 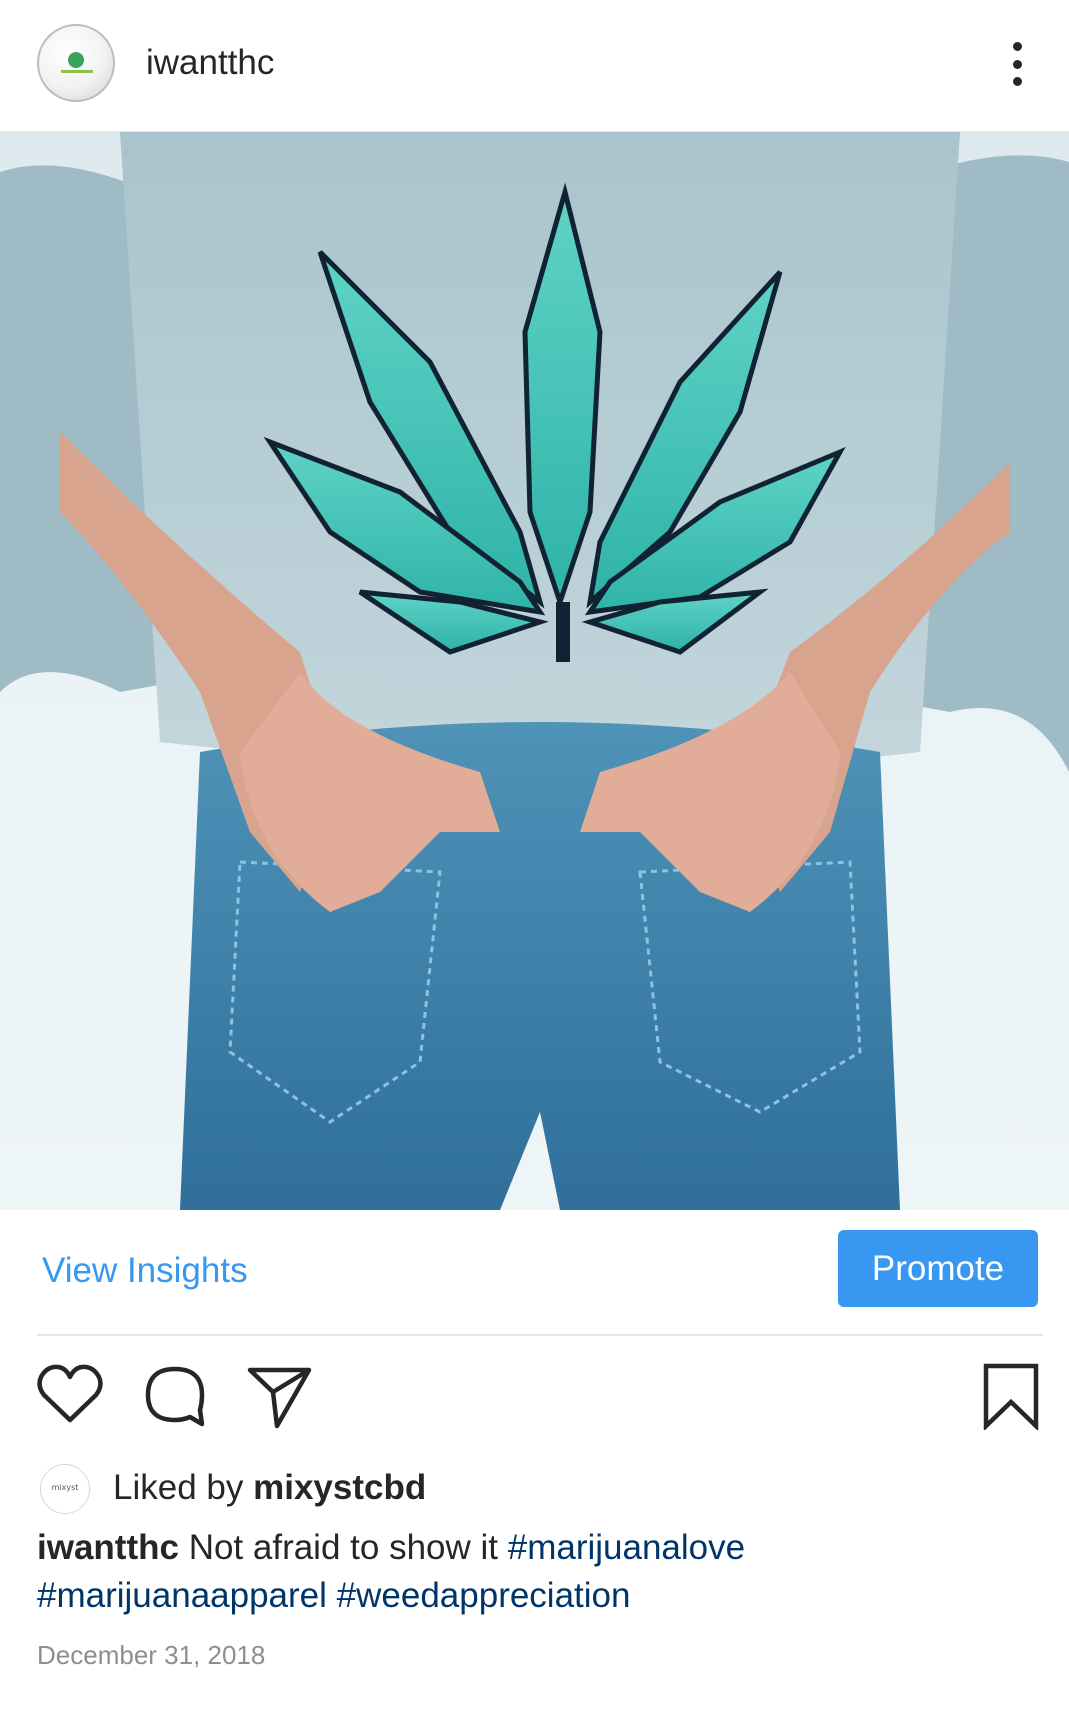 I want to click on caption-username: iwantthc, so click(x=108, y=1547).